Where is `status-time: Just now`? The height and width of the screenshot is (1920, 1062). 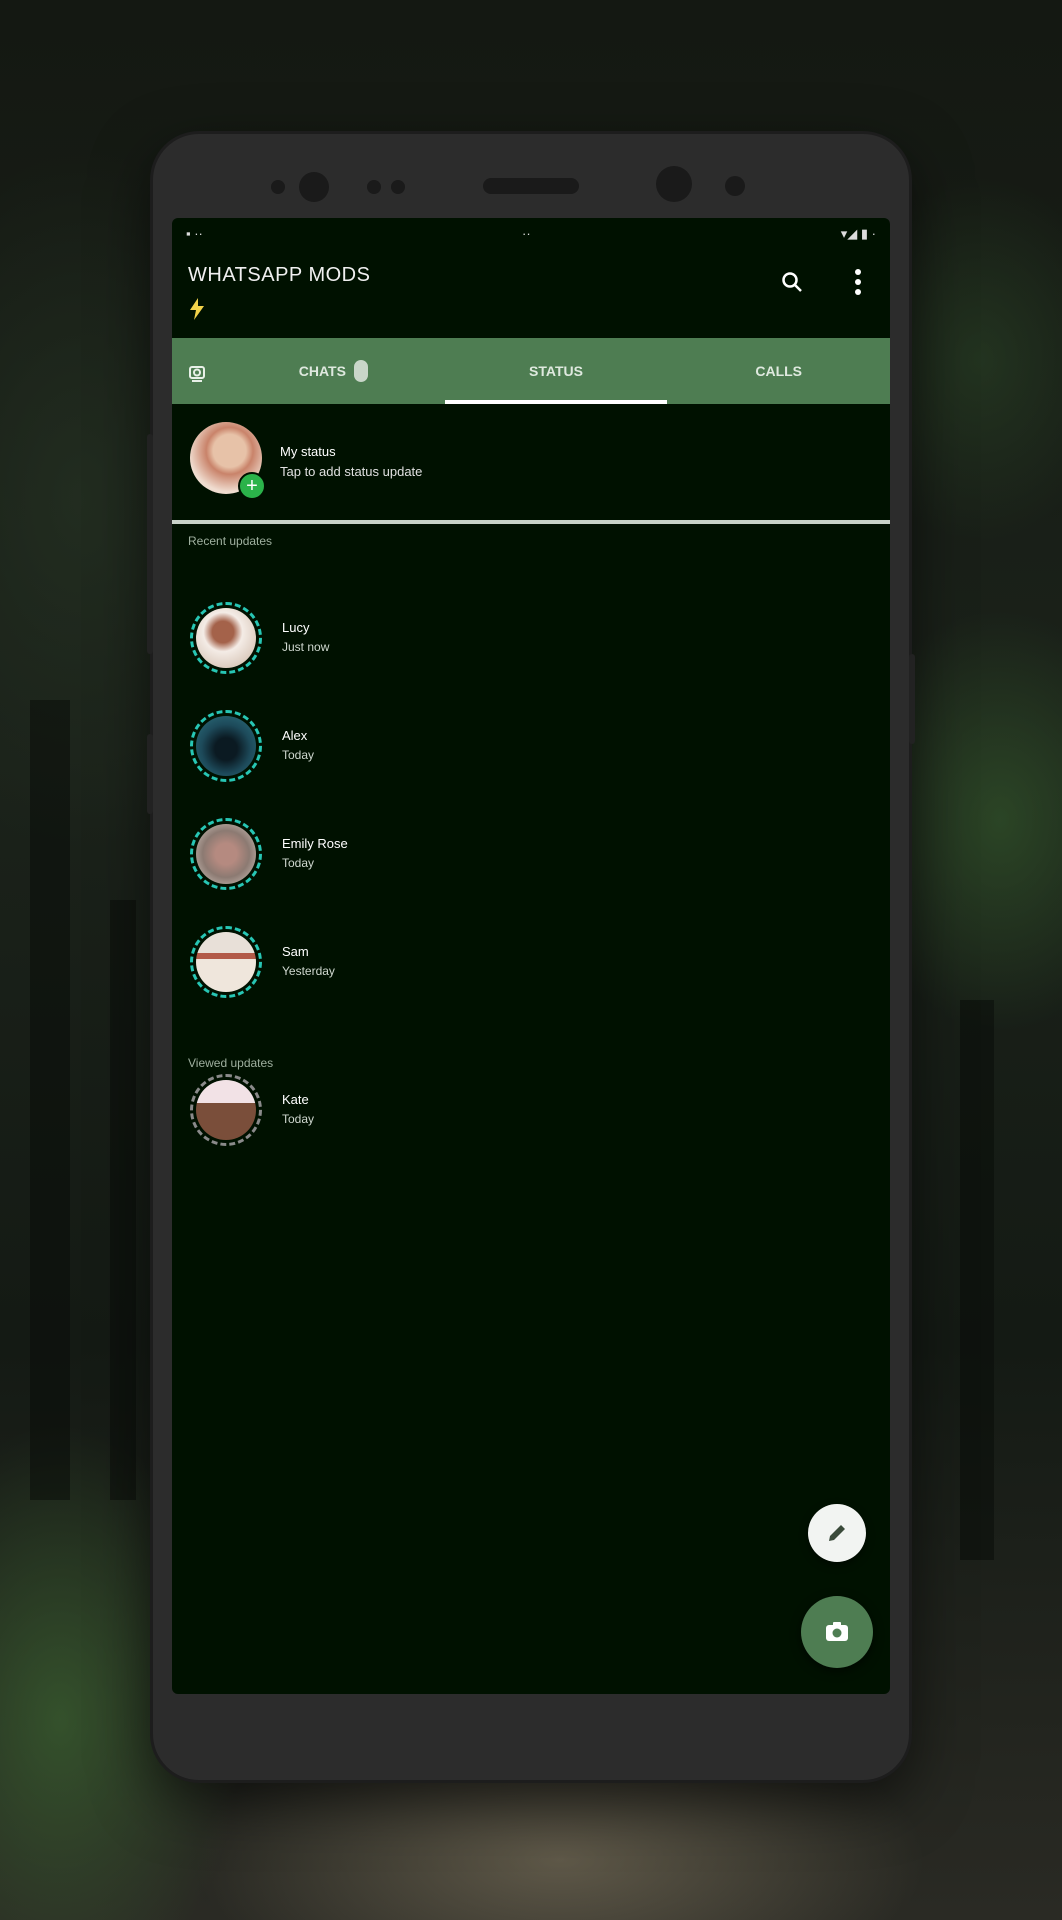 status-time: Just now is located at coordinates (306, 647).